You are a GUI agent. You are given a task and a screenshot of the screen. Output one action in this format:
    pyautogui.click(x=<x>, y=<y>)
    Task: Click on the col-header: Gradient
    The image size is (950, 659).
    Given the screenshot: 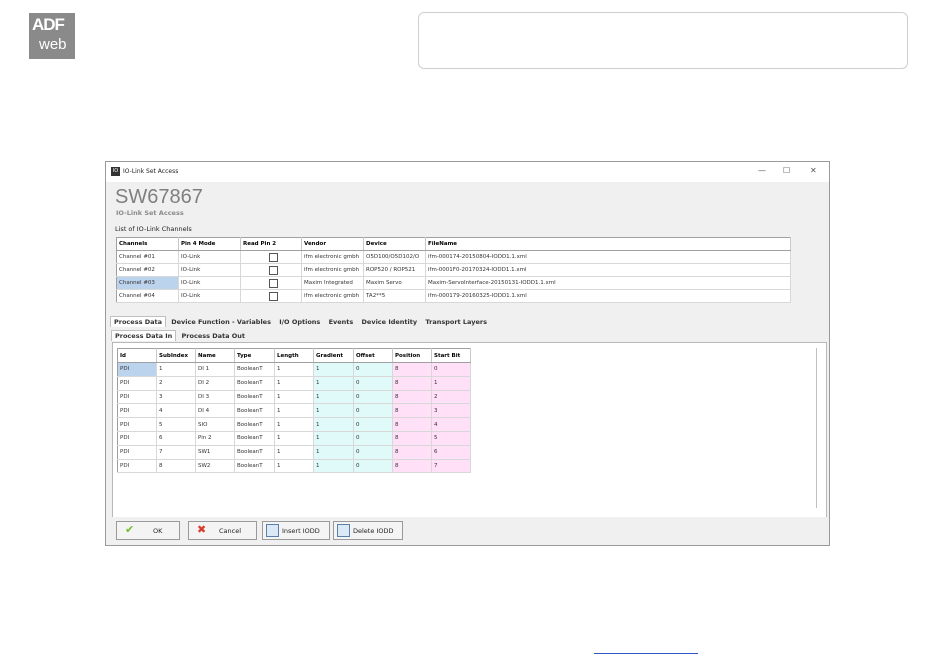 What is the action you would take?
    pyautogui.click(x=333, y=355)
    